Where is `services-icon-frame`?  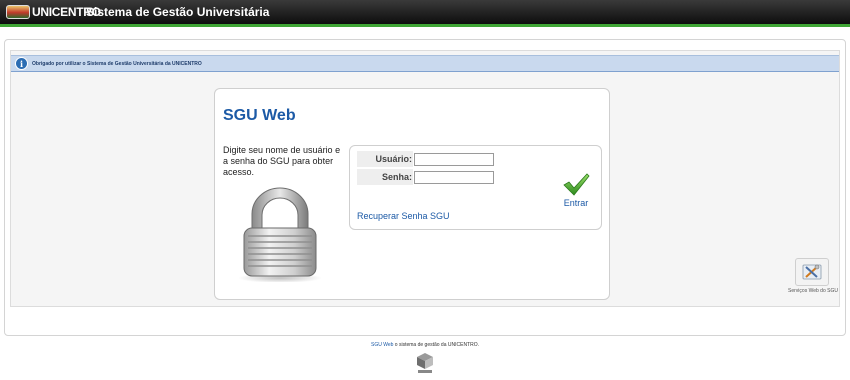
services-icon-frame is located at coordinates (812, 272).